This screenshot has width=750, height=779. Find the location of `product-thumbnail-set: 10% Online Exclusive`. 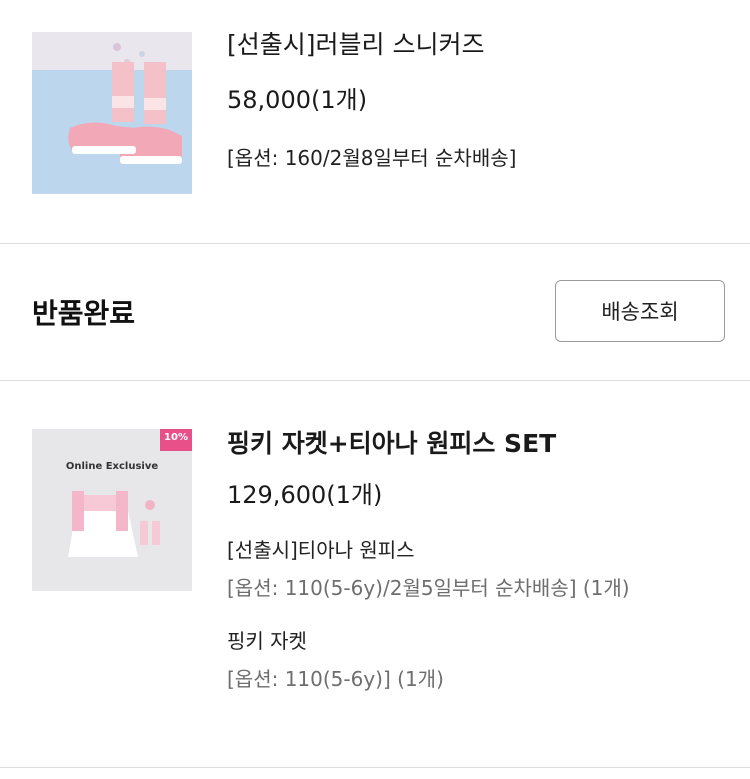

product-thumbnail-set: 10% Online Exclusive is located at coordinates (112, 510).